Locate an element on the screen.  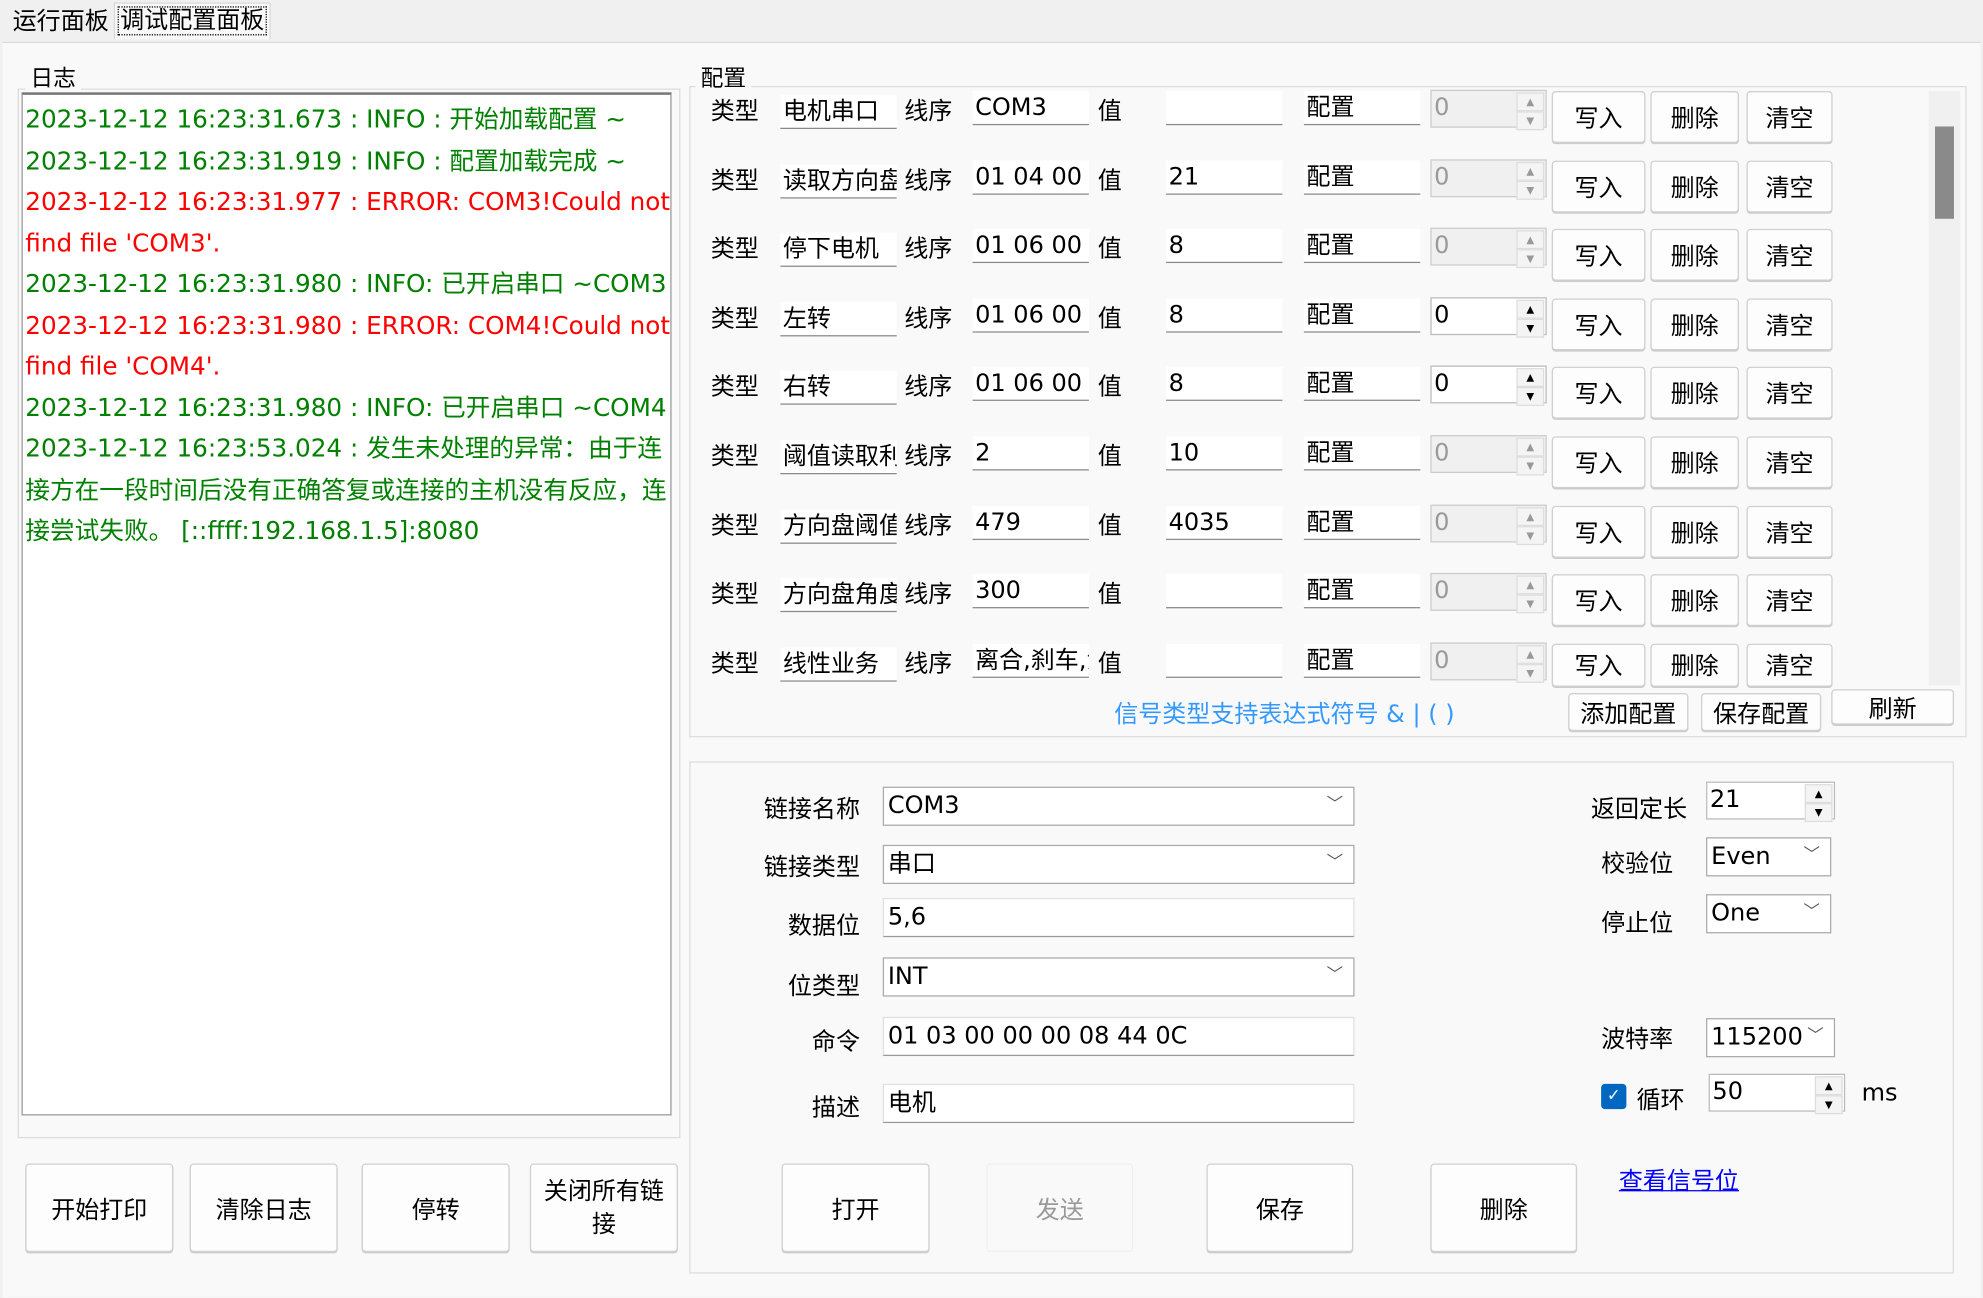
return-length-spinner: 21 ▲ ▼ is located at coordinates (1771, 802).